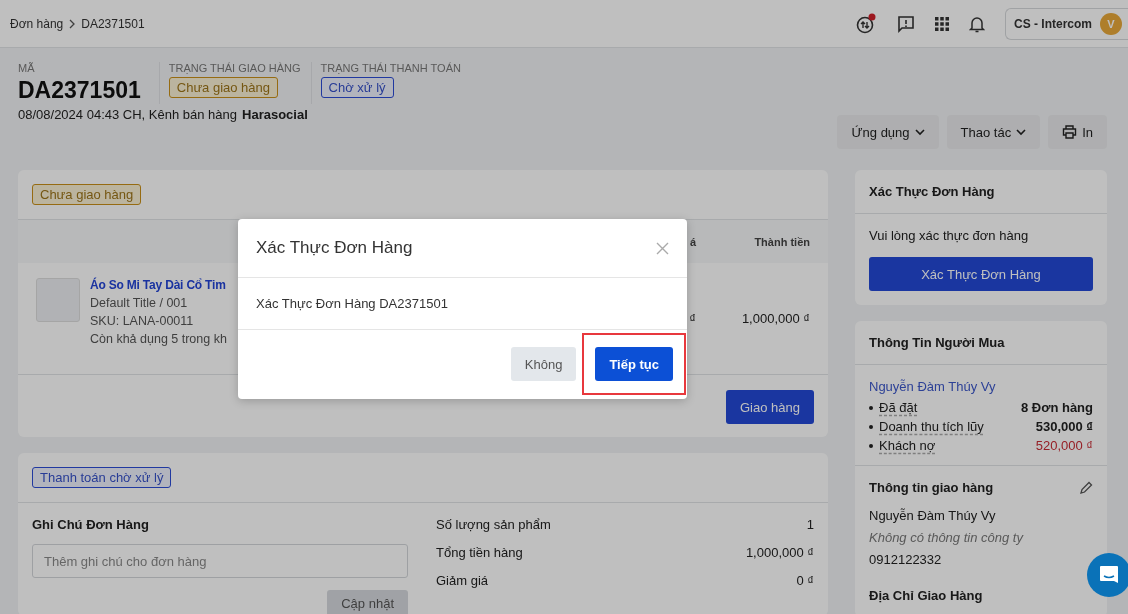  What do you see at coordinates (543, 364) in the screenshot?
I see `cancel-button: Không` at bounding box center [543, 364].